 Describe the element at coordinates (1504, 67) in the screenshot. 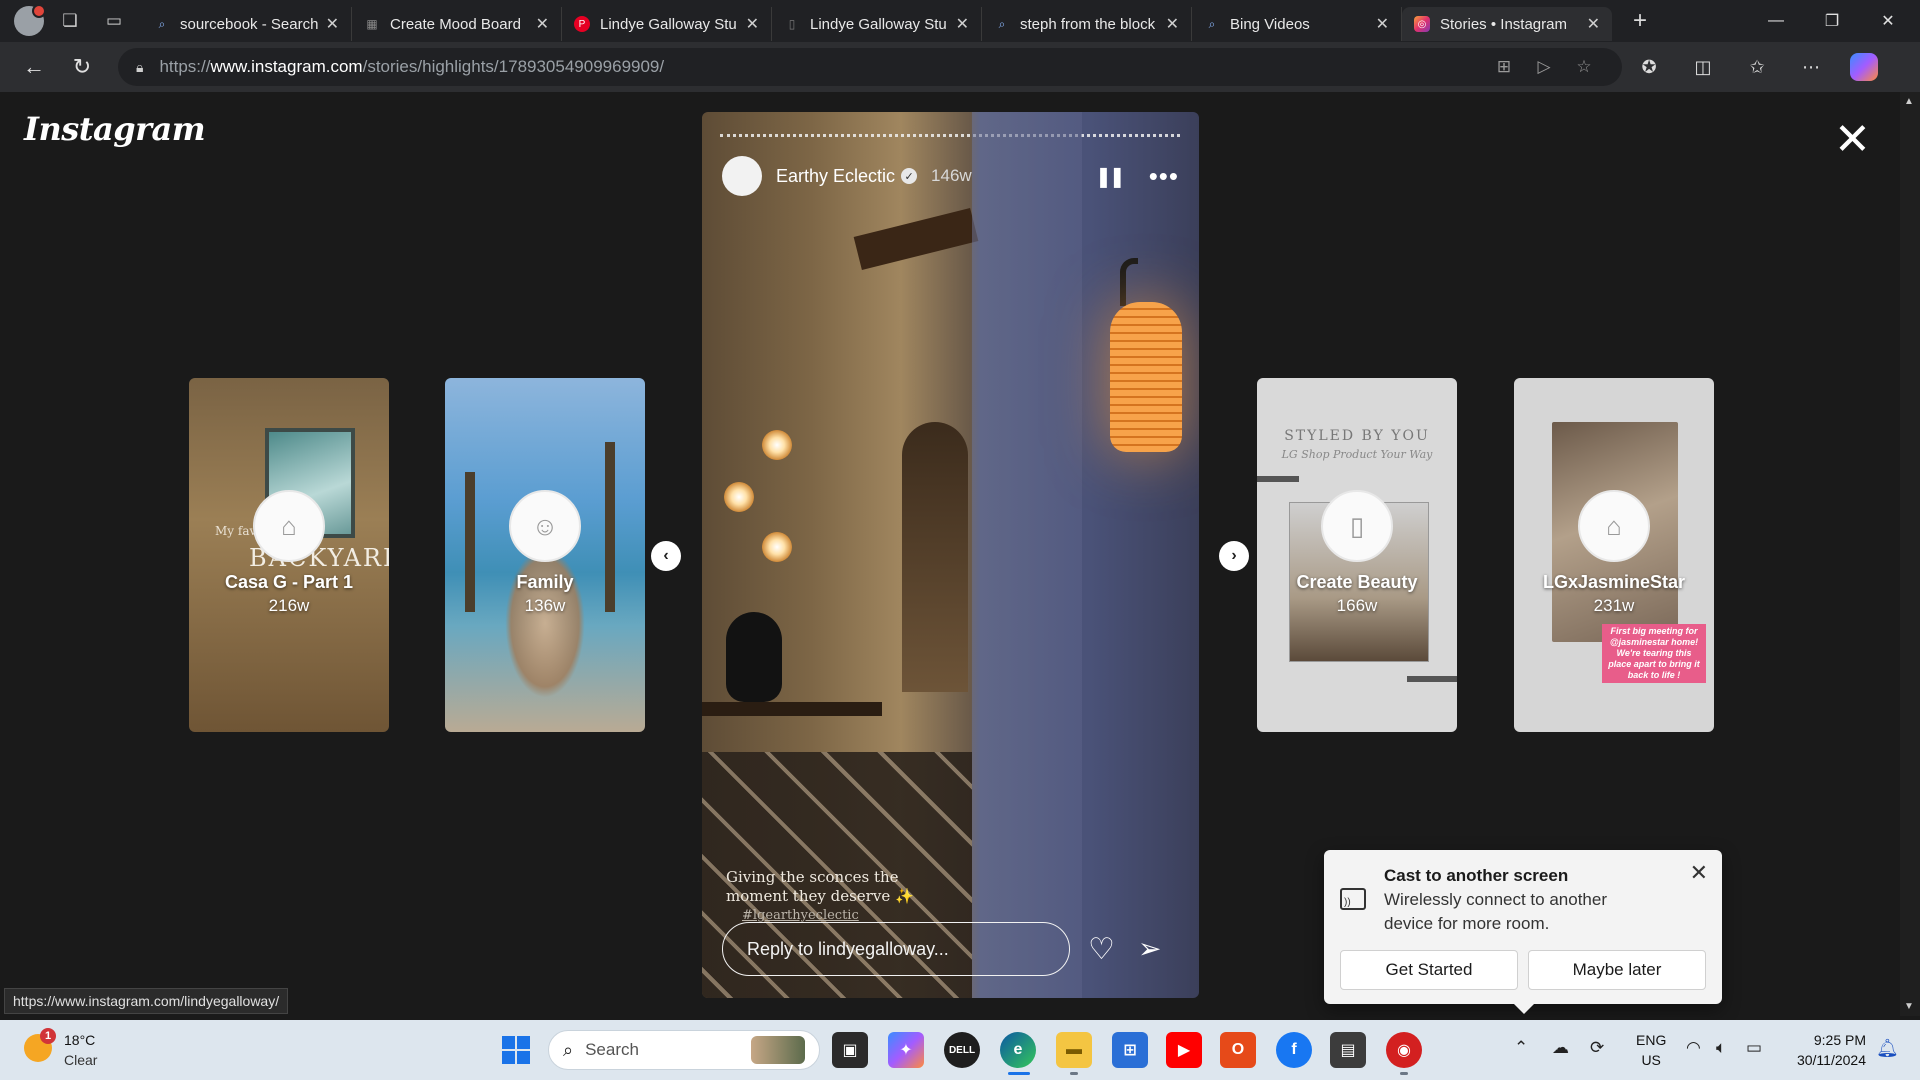

I see `app-available-icon: ⊞` at that location.